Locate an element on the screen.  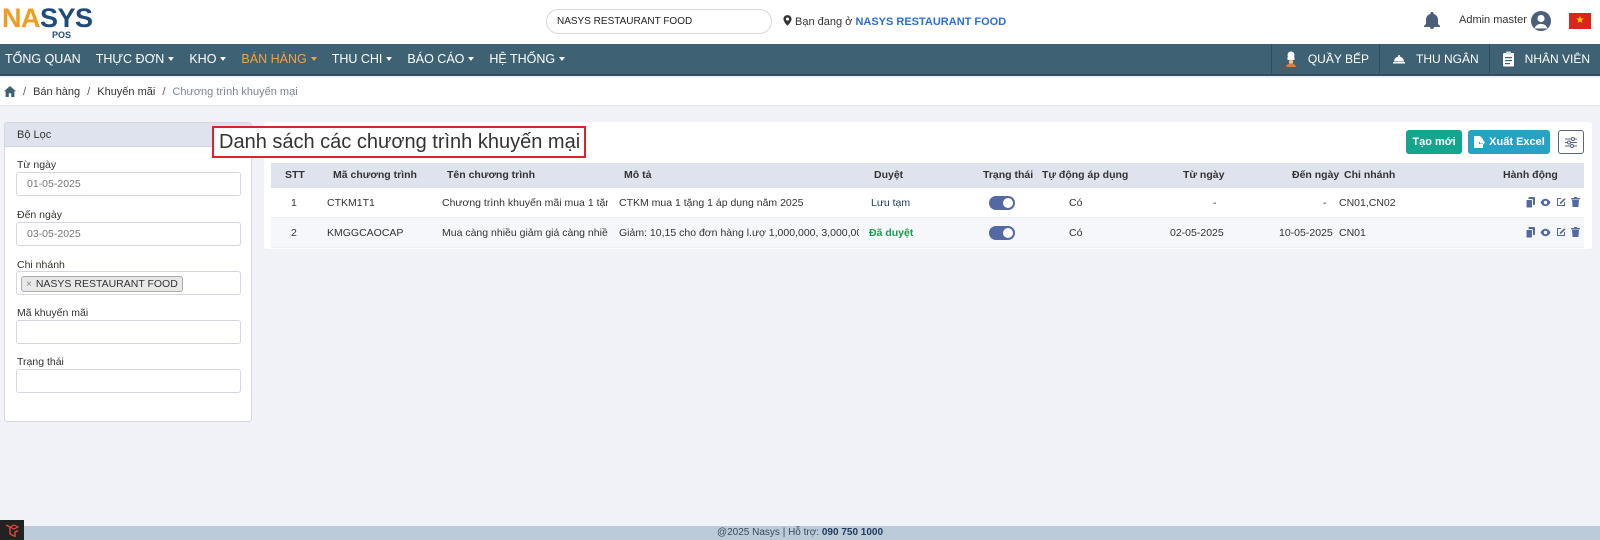
cell-approval-draft: Lưu tạm is located at coordinates (891, 203).